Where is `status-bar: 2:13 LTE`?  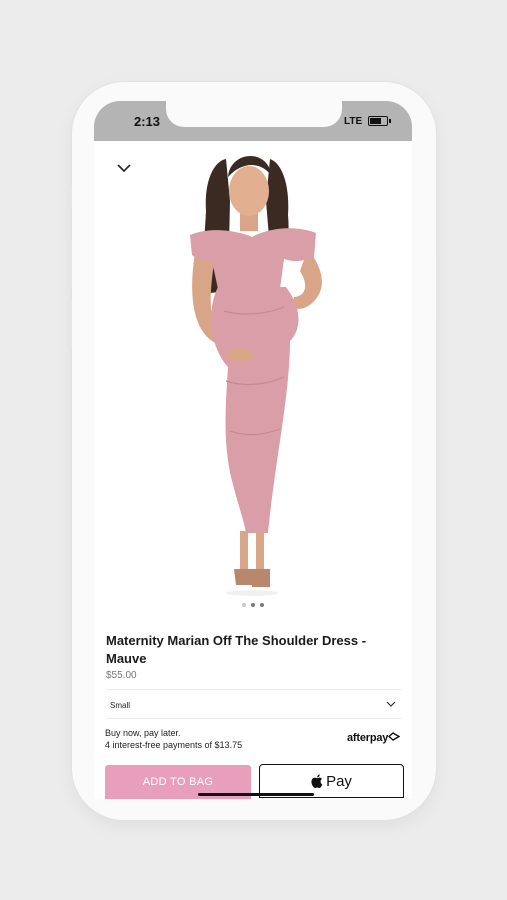 status-bar: 2:13 LTE is located at coordinates (253, 121).